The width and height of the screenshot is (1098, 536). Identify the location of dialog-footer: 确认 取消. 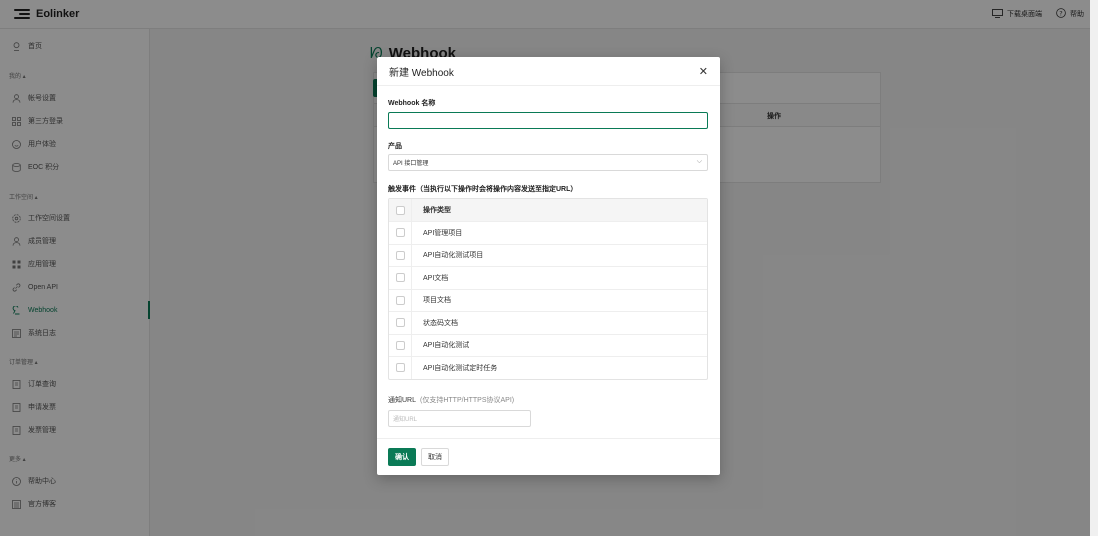
(548, 456).